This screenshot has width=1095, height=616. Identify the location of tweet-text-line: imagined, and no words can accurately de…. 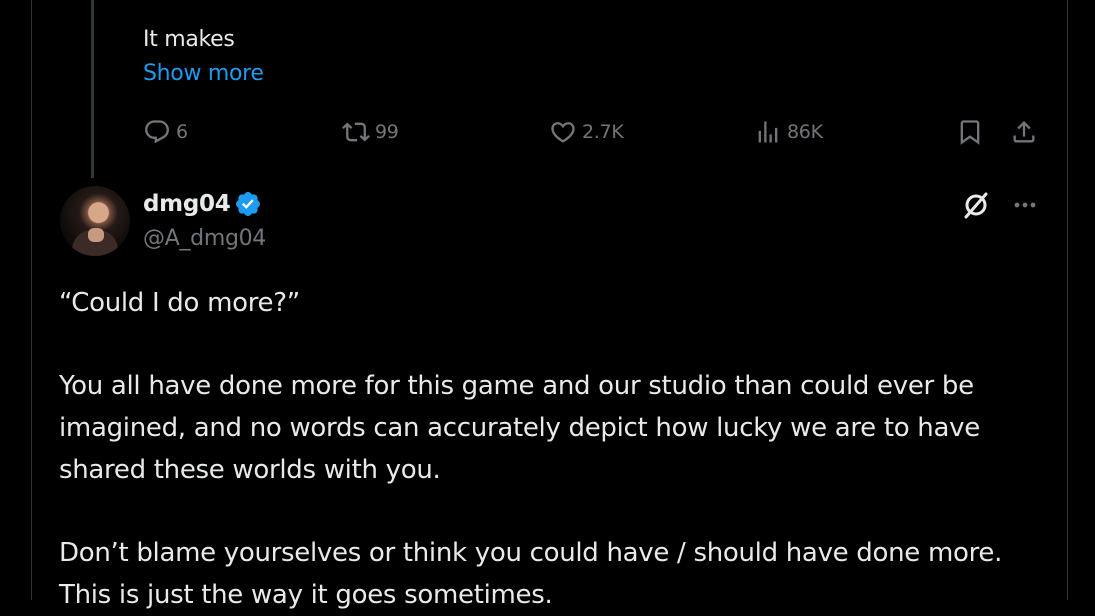
(519, 428).